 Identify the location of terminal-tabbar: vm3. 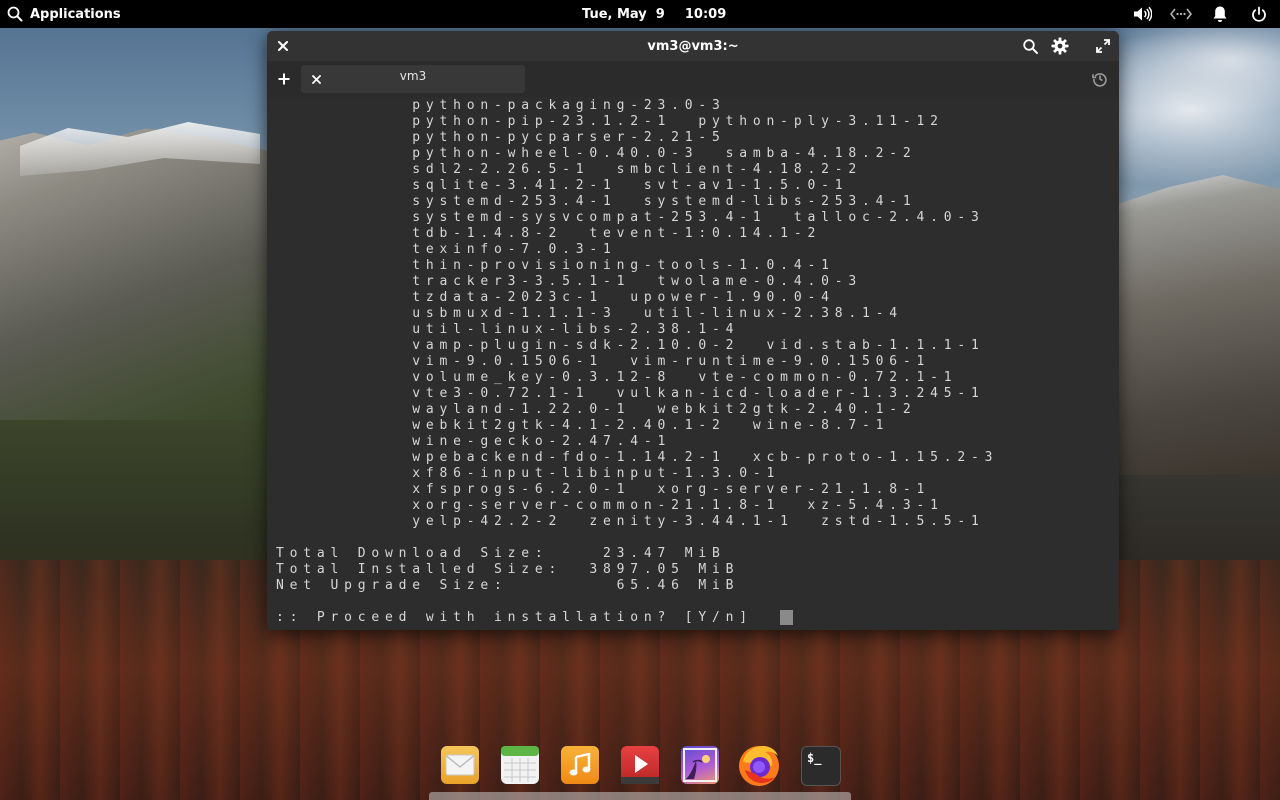
(693, 79).